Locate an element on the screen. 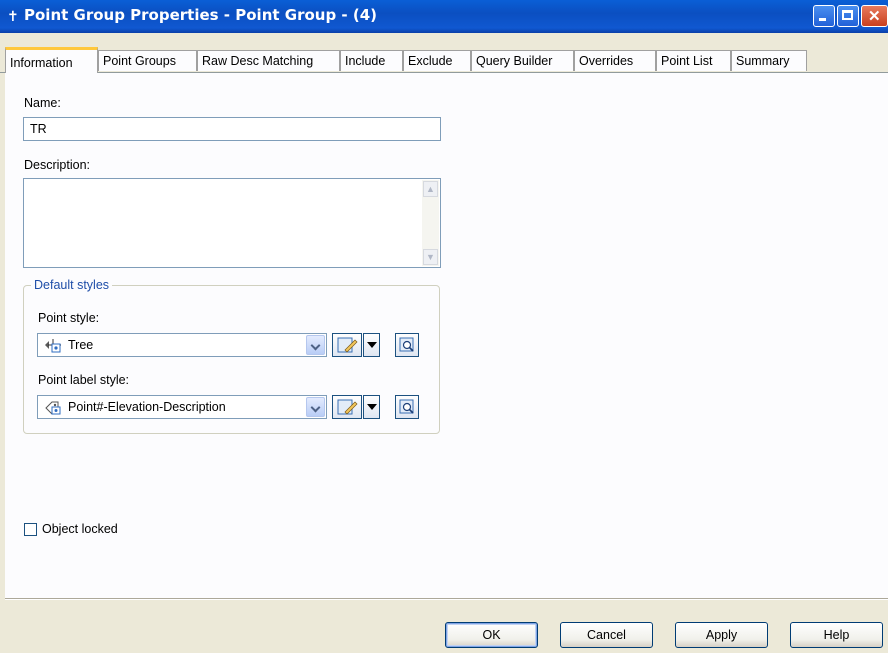  point-style-value: Tree is located at coordinates (81, 345).